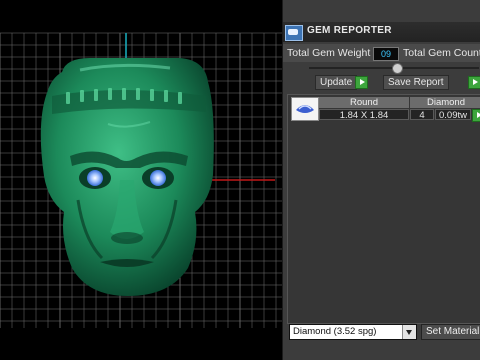  Describe the element at coordinates (416, 82) in the screenshot. I see `save-report-button: Save Report` at that location.